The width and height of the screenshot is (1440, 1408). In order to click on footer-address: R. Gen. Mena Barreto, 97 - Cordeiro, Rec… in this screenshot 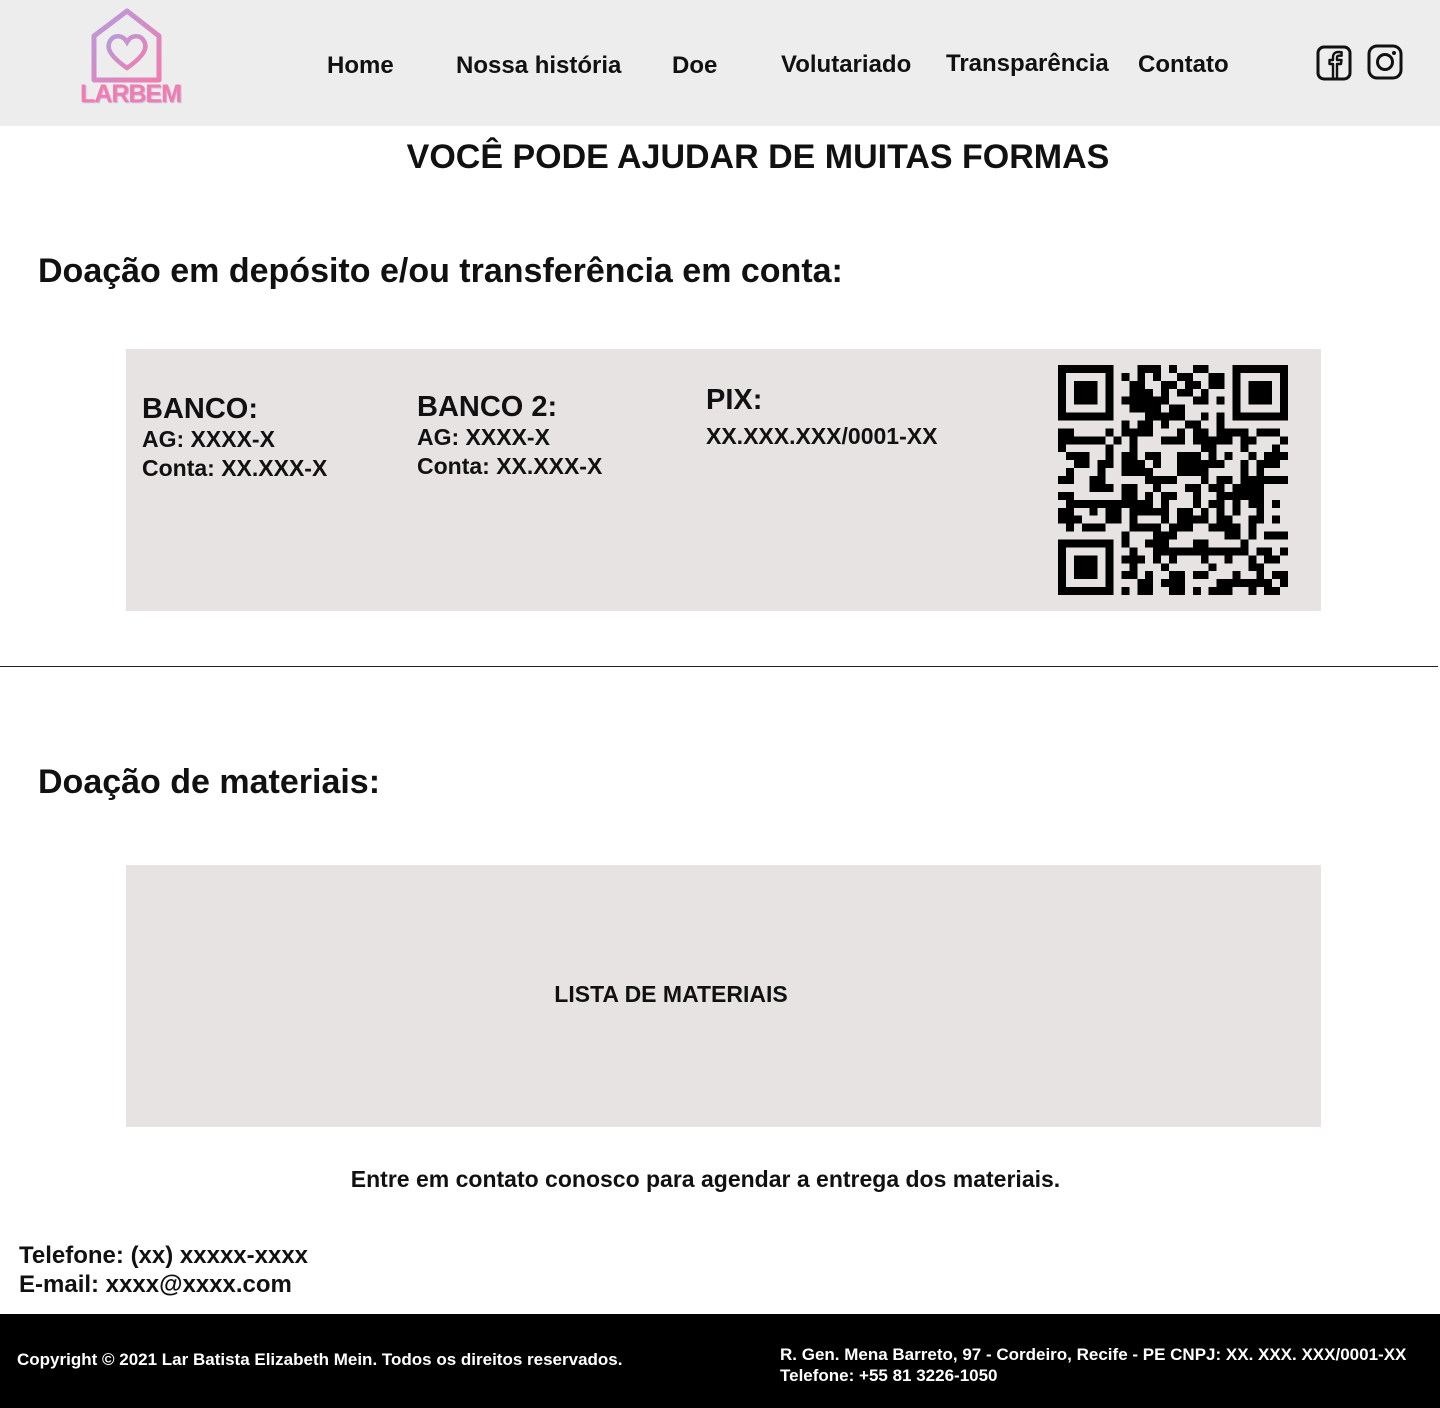, I will do `click(1093, 1354)`.